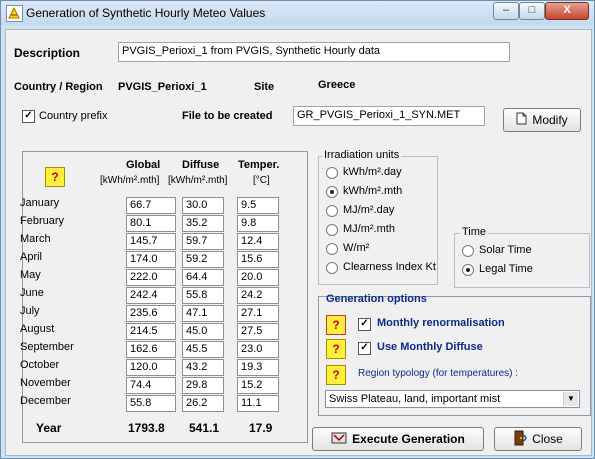  What do you see at coordinates (332, 192) in the screenshot?
I see `unit-radio-kwh-mth` at bounding box center [332, 192].